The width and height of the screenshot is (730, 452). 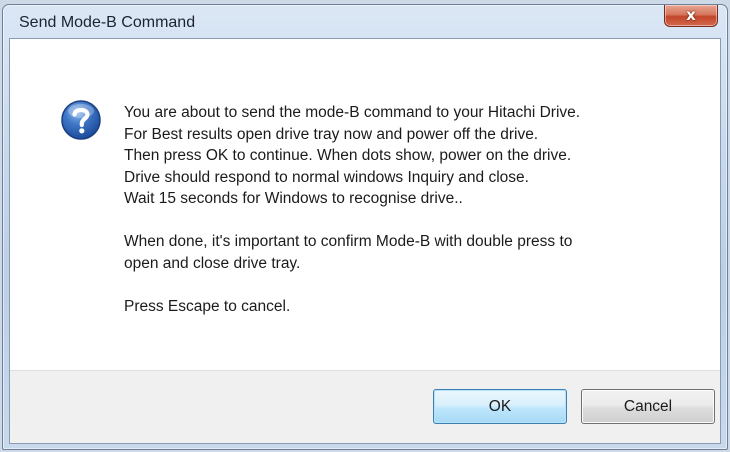 What do you see at coordinates (207, 306) in the screenshot?
I see `message-paragraph-cancel: Press Escape to cancel.` at bounding box center [207, 306].